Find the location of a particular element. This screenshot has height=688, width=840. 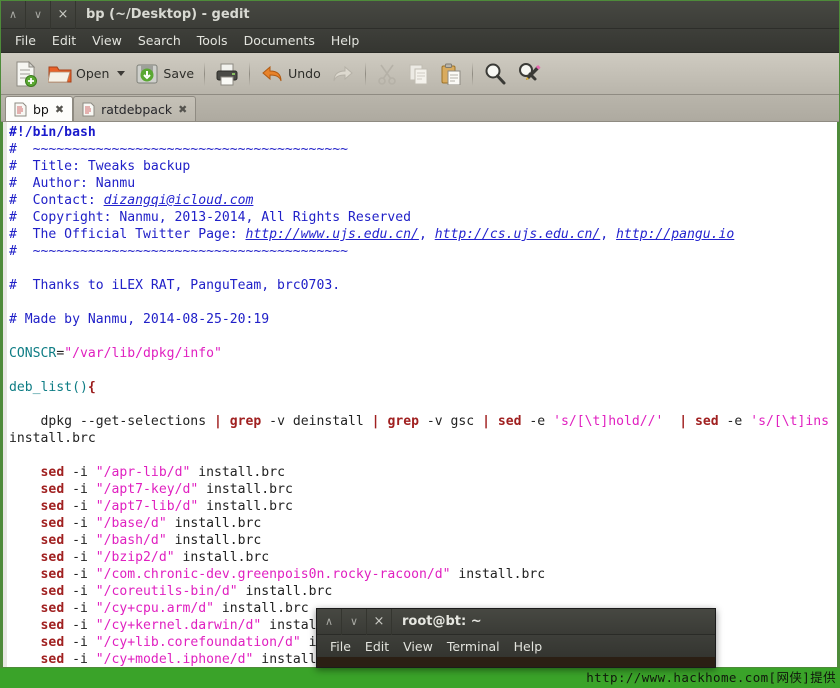

undo-button: Undo is located at coordinates (290, 74).